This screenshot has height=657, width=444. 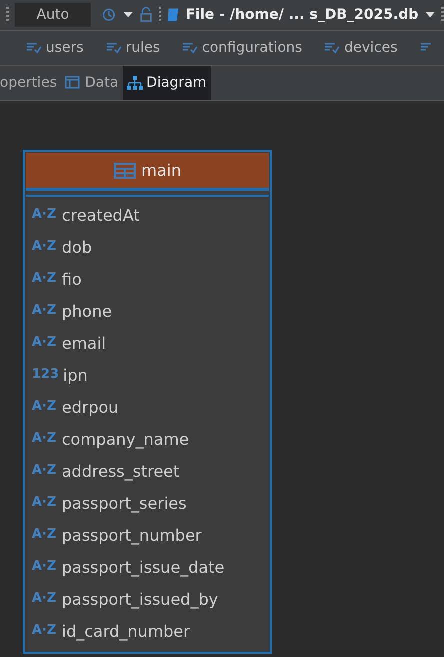 I want to click on tab-label: Data, so click(x=102, y=83).